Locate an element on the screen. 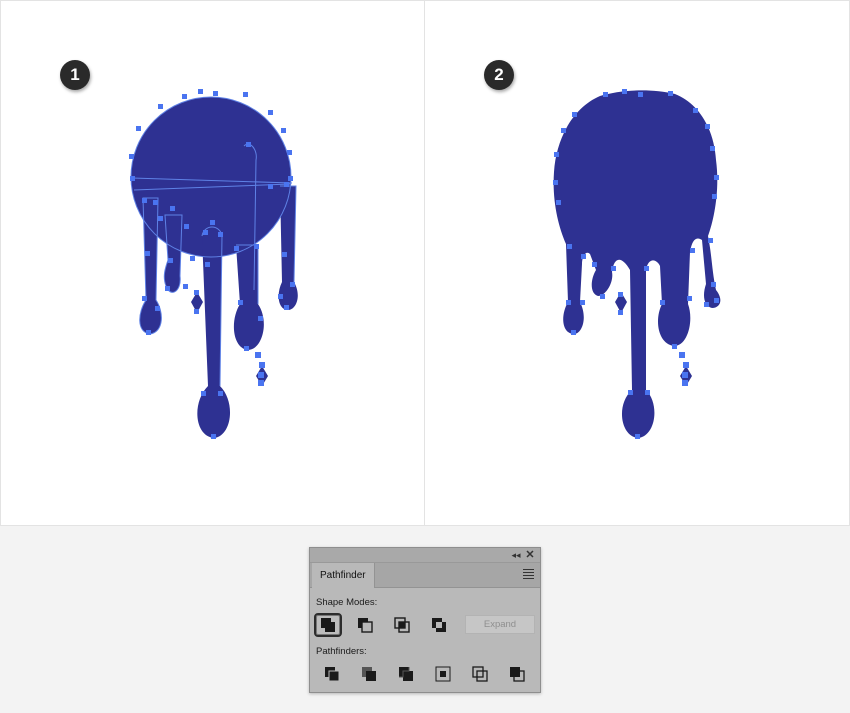  pathfinders-label: Pathfinders: is located at coordinates (341, 651).